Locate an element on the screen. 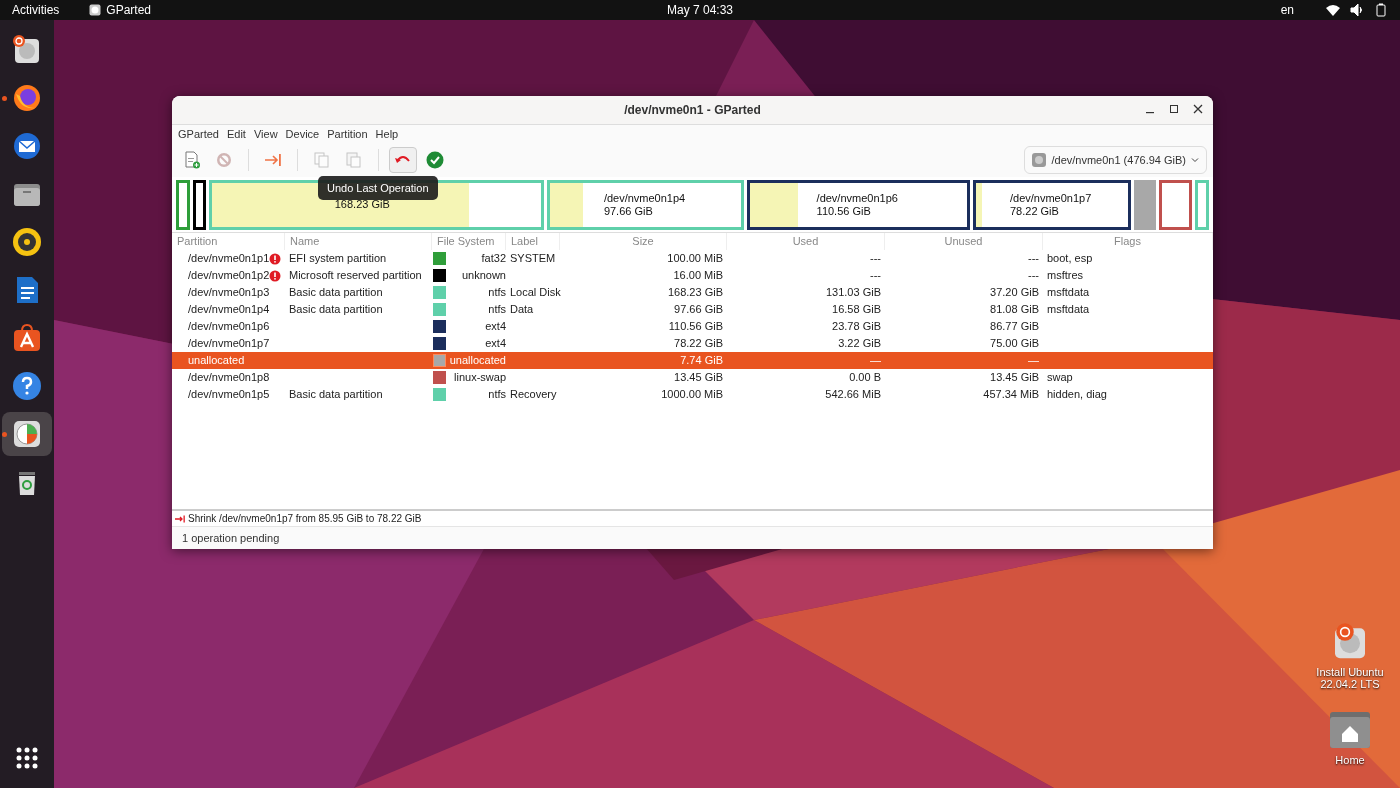  menu-item: Partition is located at coordinates (347, 134).